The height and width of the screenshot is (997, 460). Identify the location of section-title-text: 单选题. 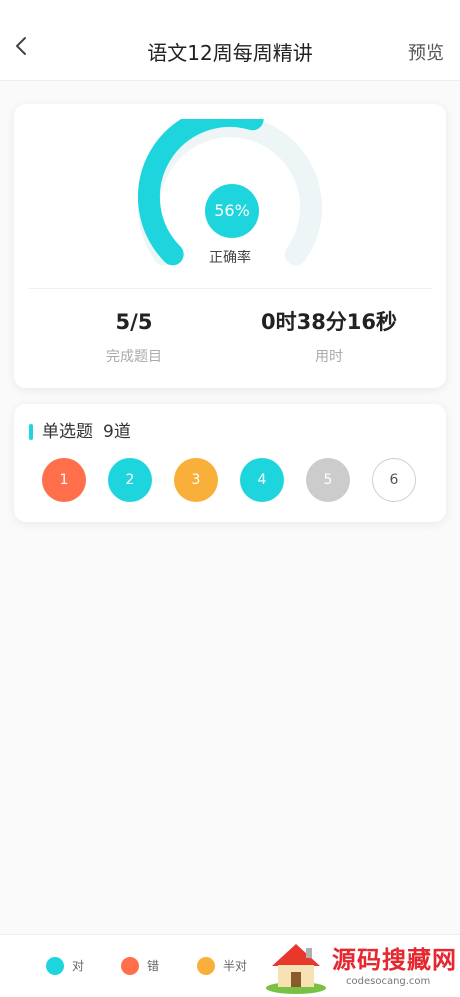
(67, 432).